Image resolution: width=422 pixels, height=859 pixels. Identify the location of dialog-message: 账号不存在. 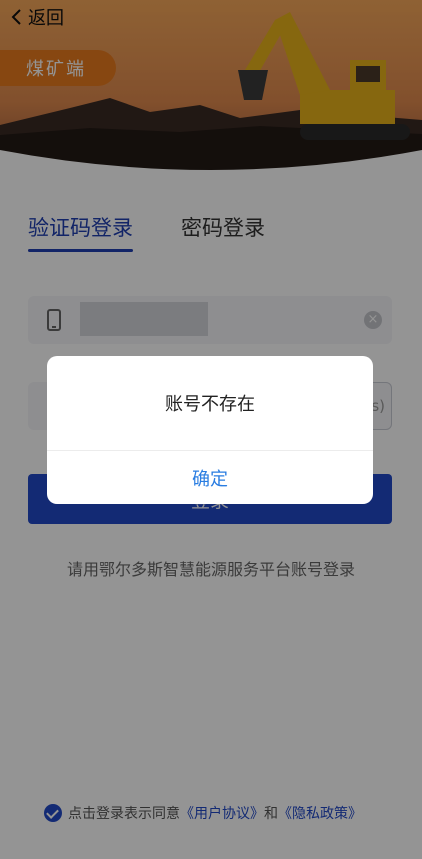
(210, 403).